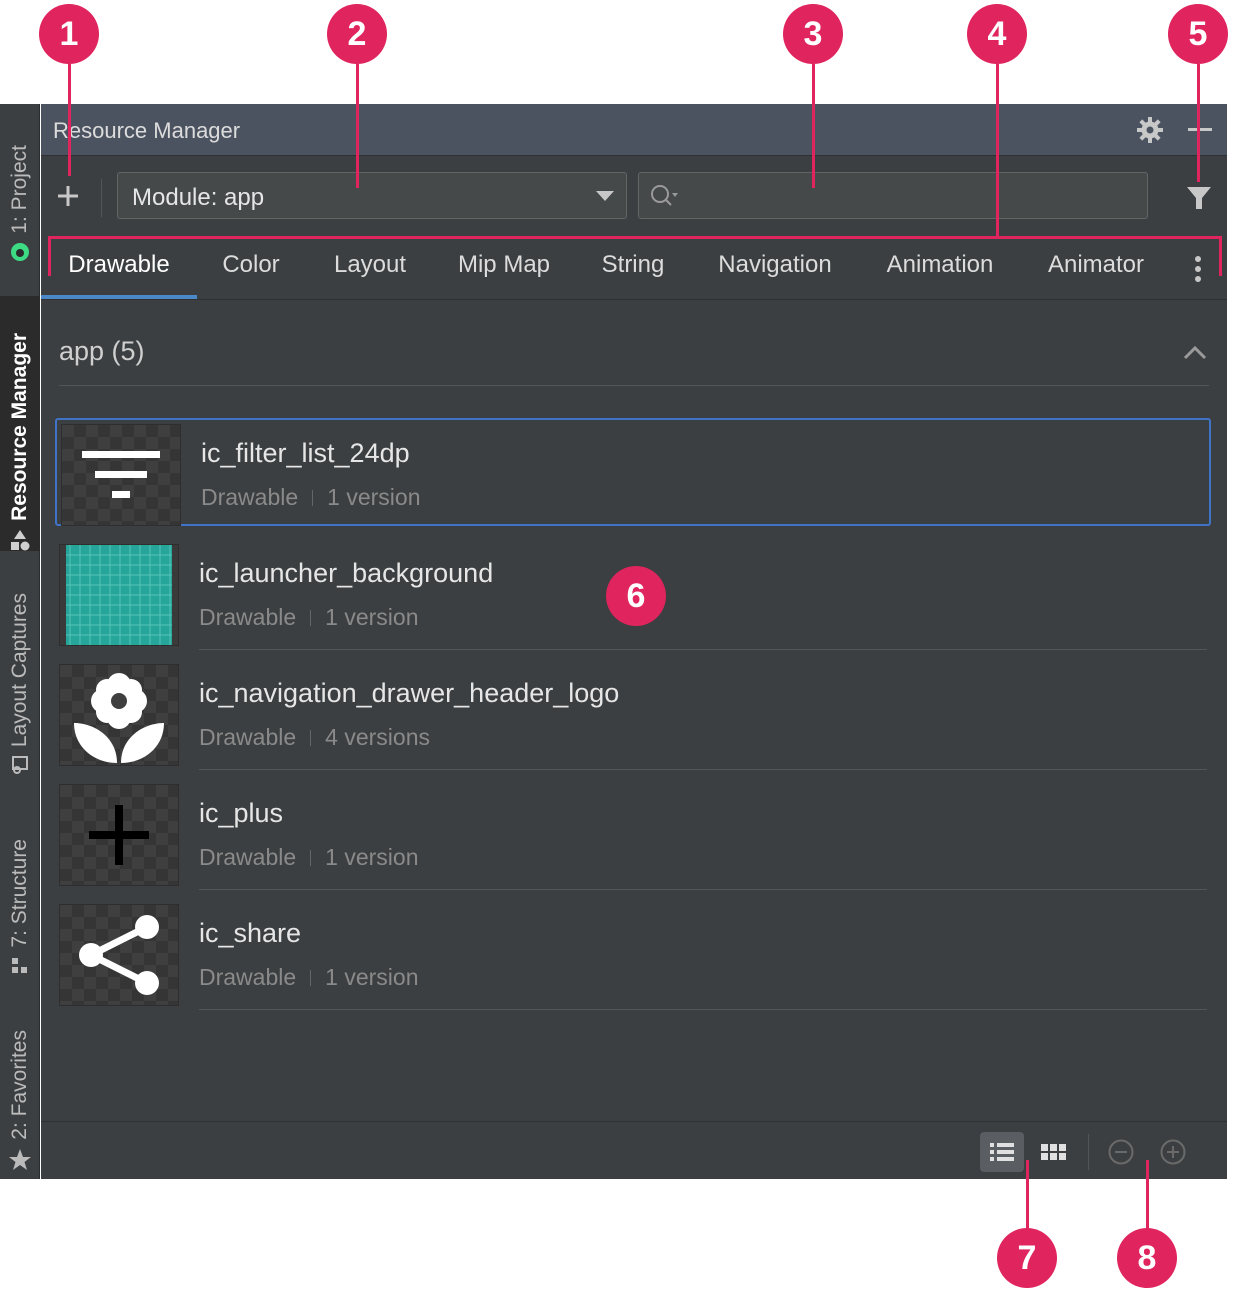 Image resolution: width=1236 pixels, height=1290 pixels. I want to click on module-dropdown: Module: app, so click(372, 195).